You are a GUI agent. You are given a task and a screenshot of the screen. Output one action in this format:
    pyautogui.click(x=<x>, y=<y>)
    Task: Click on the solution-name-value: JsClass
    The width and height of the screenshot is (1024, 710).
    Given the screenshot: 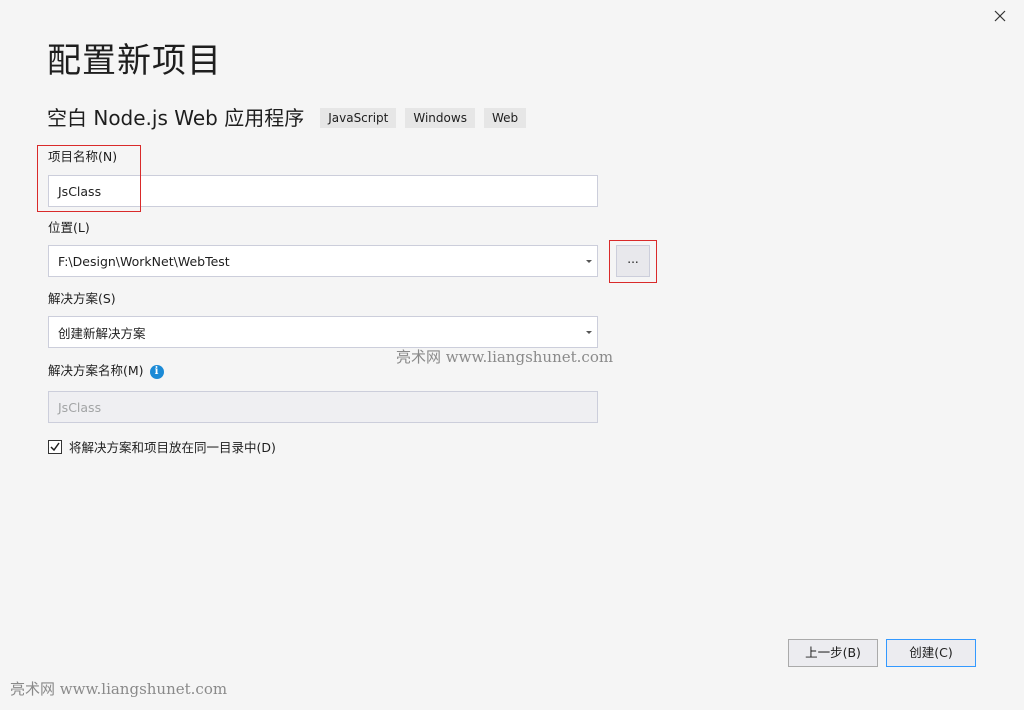 What is the action you would take?
    pyautogui.click(x=80, y=407)
    